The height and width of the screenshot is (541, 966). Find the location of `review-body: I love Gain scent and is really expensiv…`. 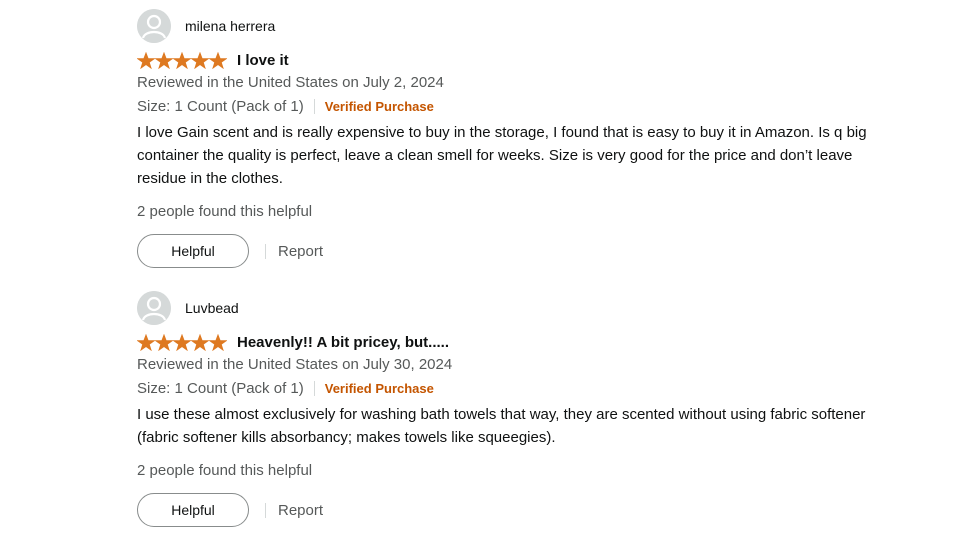

review-body: I love Gain scent and is really expensiv… is located at coordinates (502, 155).